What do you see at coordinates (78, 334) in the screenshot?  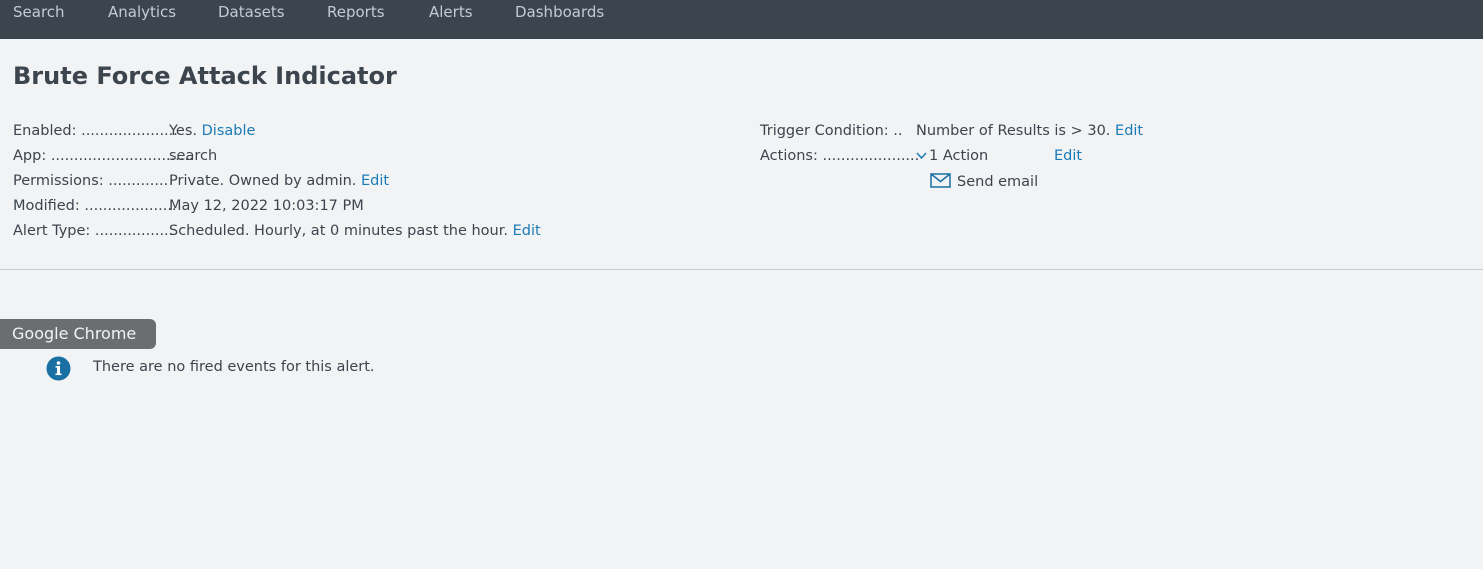 I see `app-tooltip: Google Chrome` at bounding box center [78, 334].